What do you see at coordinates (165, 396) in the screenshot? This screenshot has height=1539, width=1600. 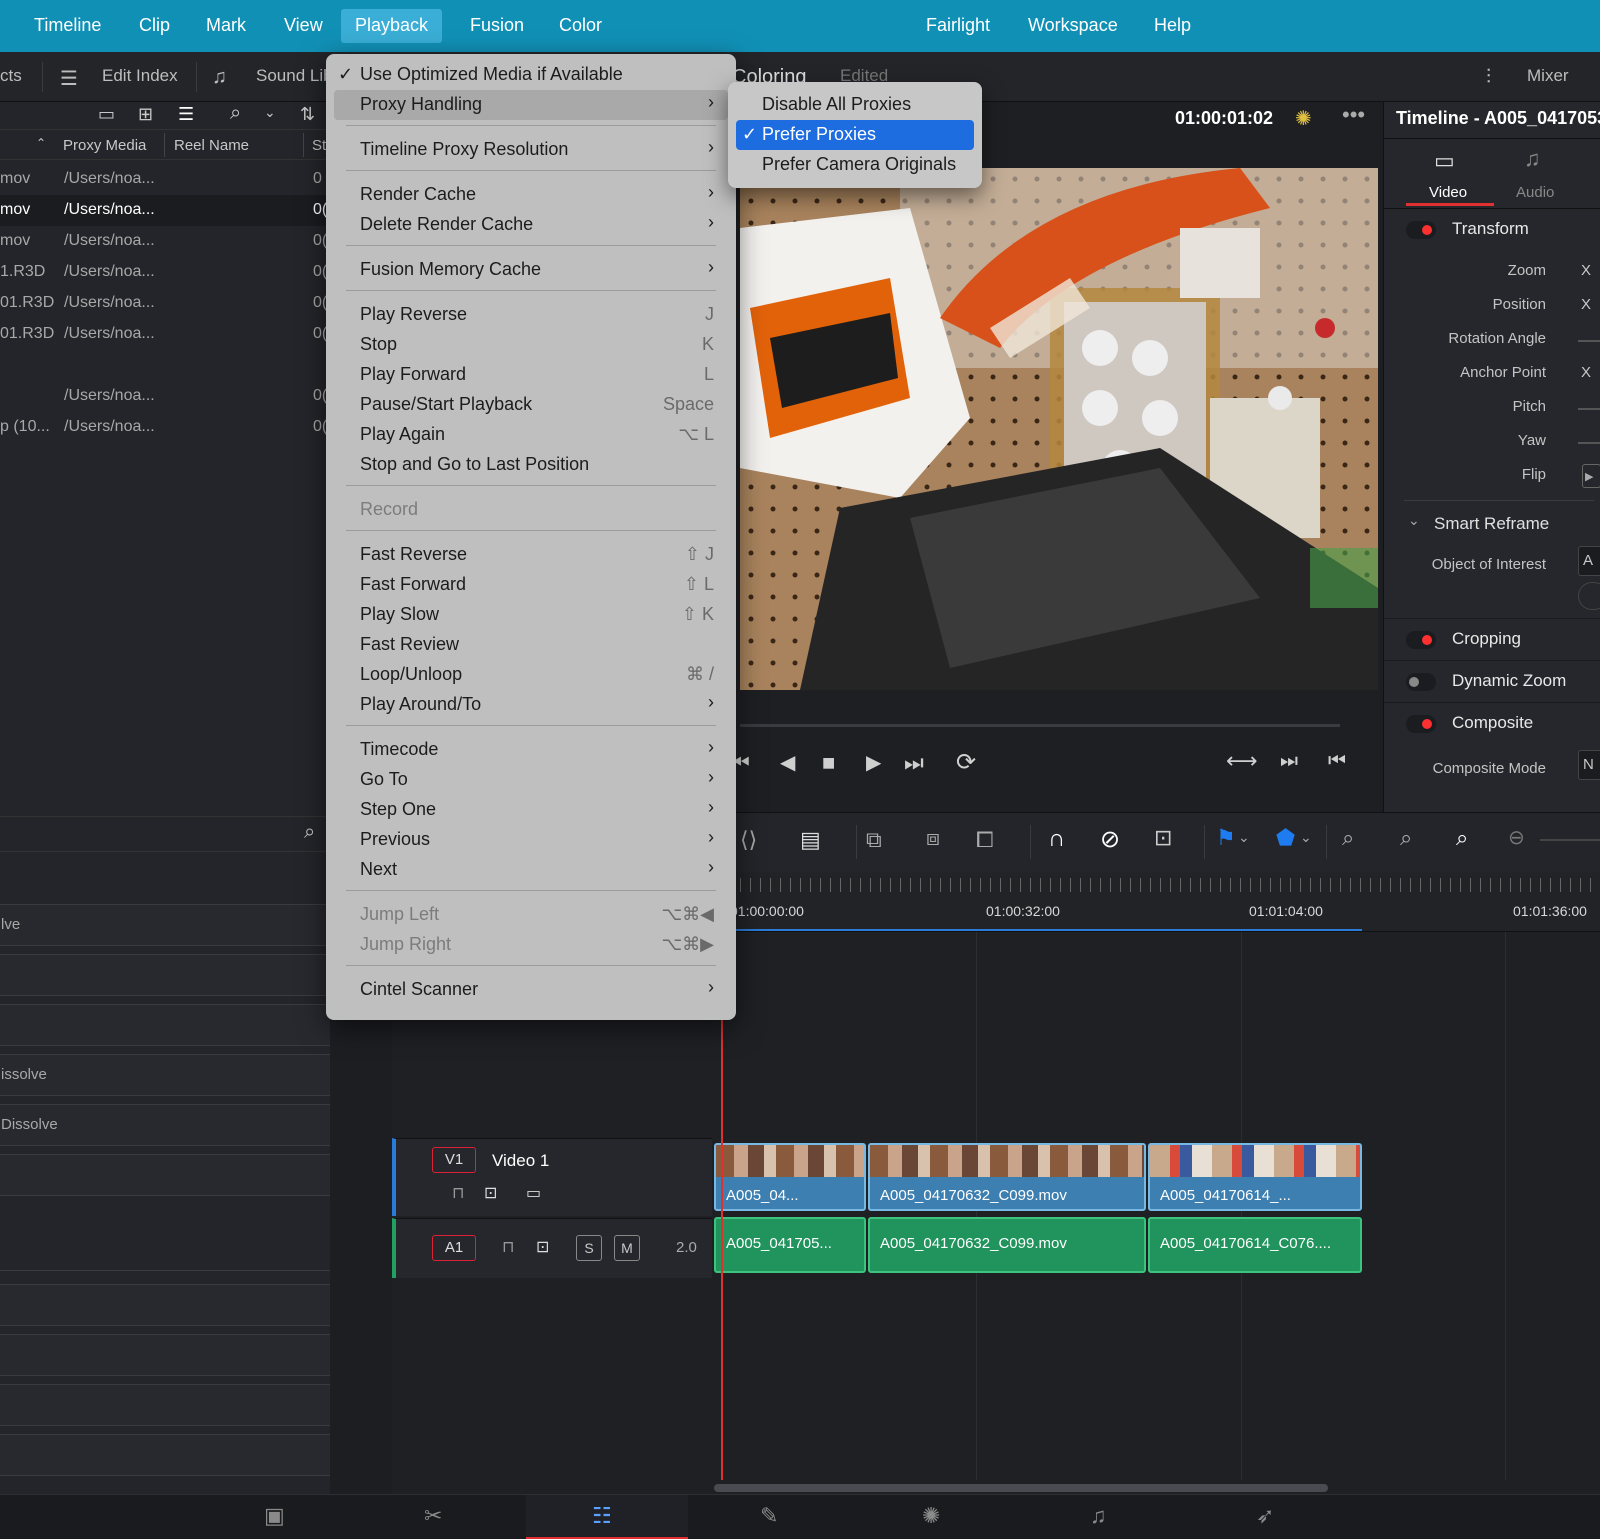 I see `list-item: /Users/noa... 0(` at bounding box center [165, 396].